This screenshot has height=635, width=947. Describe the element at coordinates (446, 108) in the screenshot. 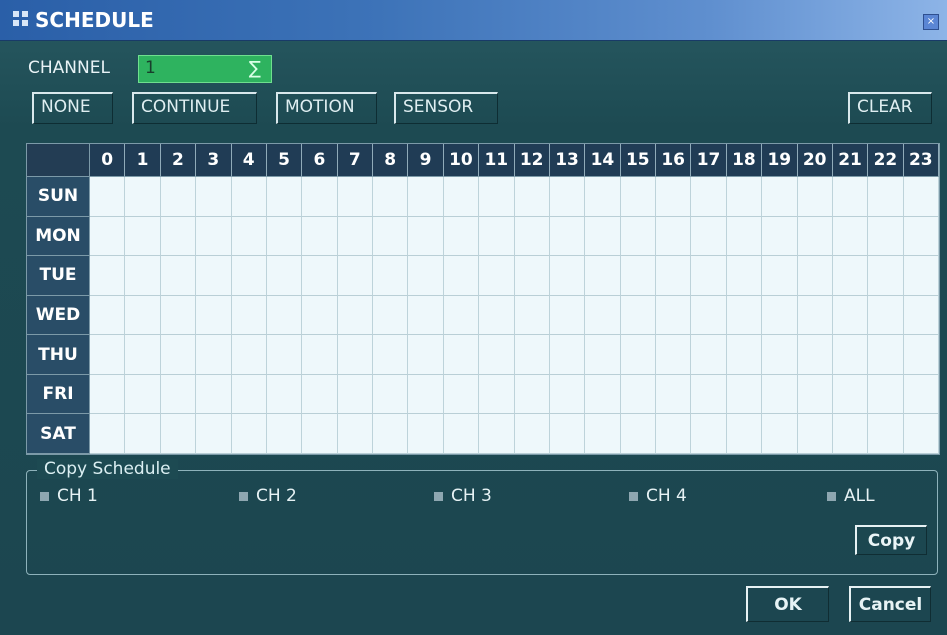

I see `mode-button-sensor: SENSOR` at that location.